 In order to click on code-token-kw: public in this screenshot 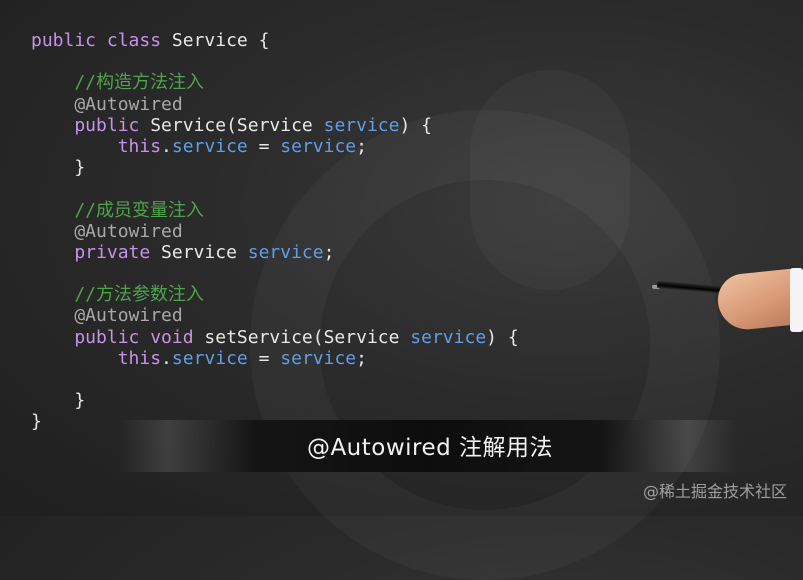, I will do `click(91, 125)`.